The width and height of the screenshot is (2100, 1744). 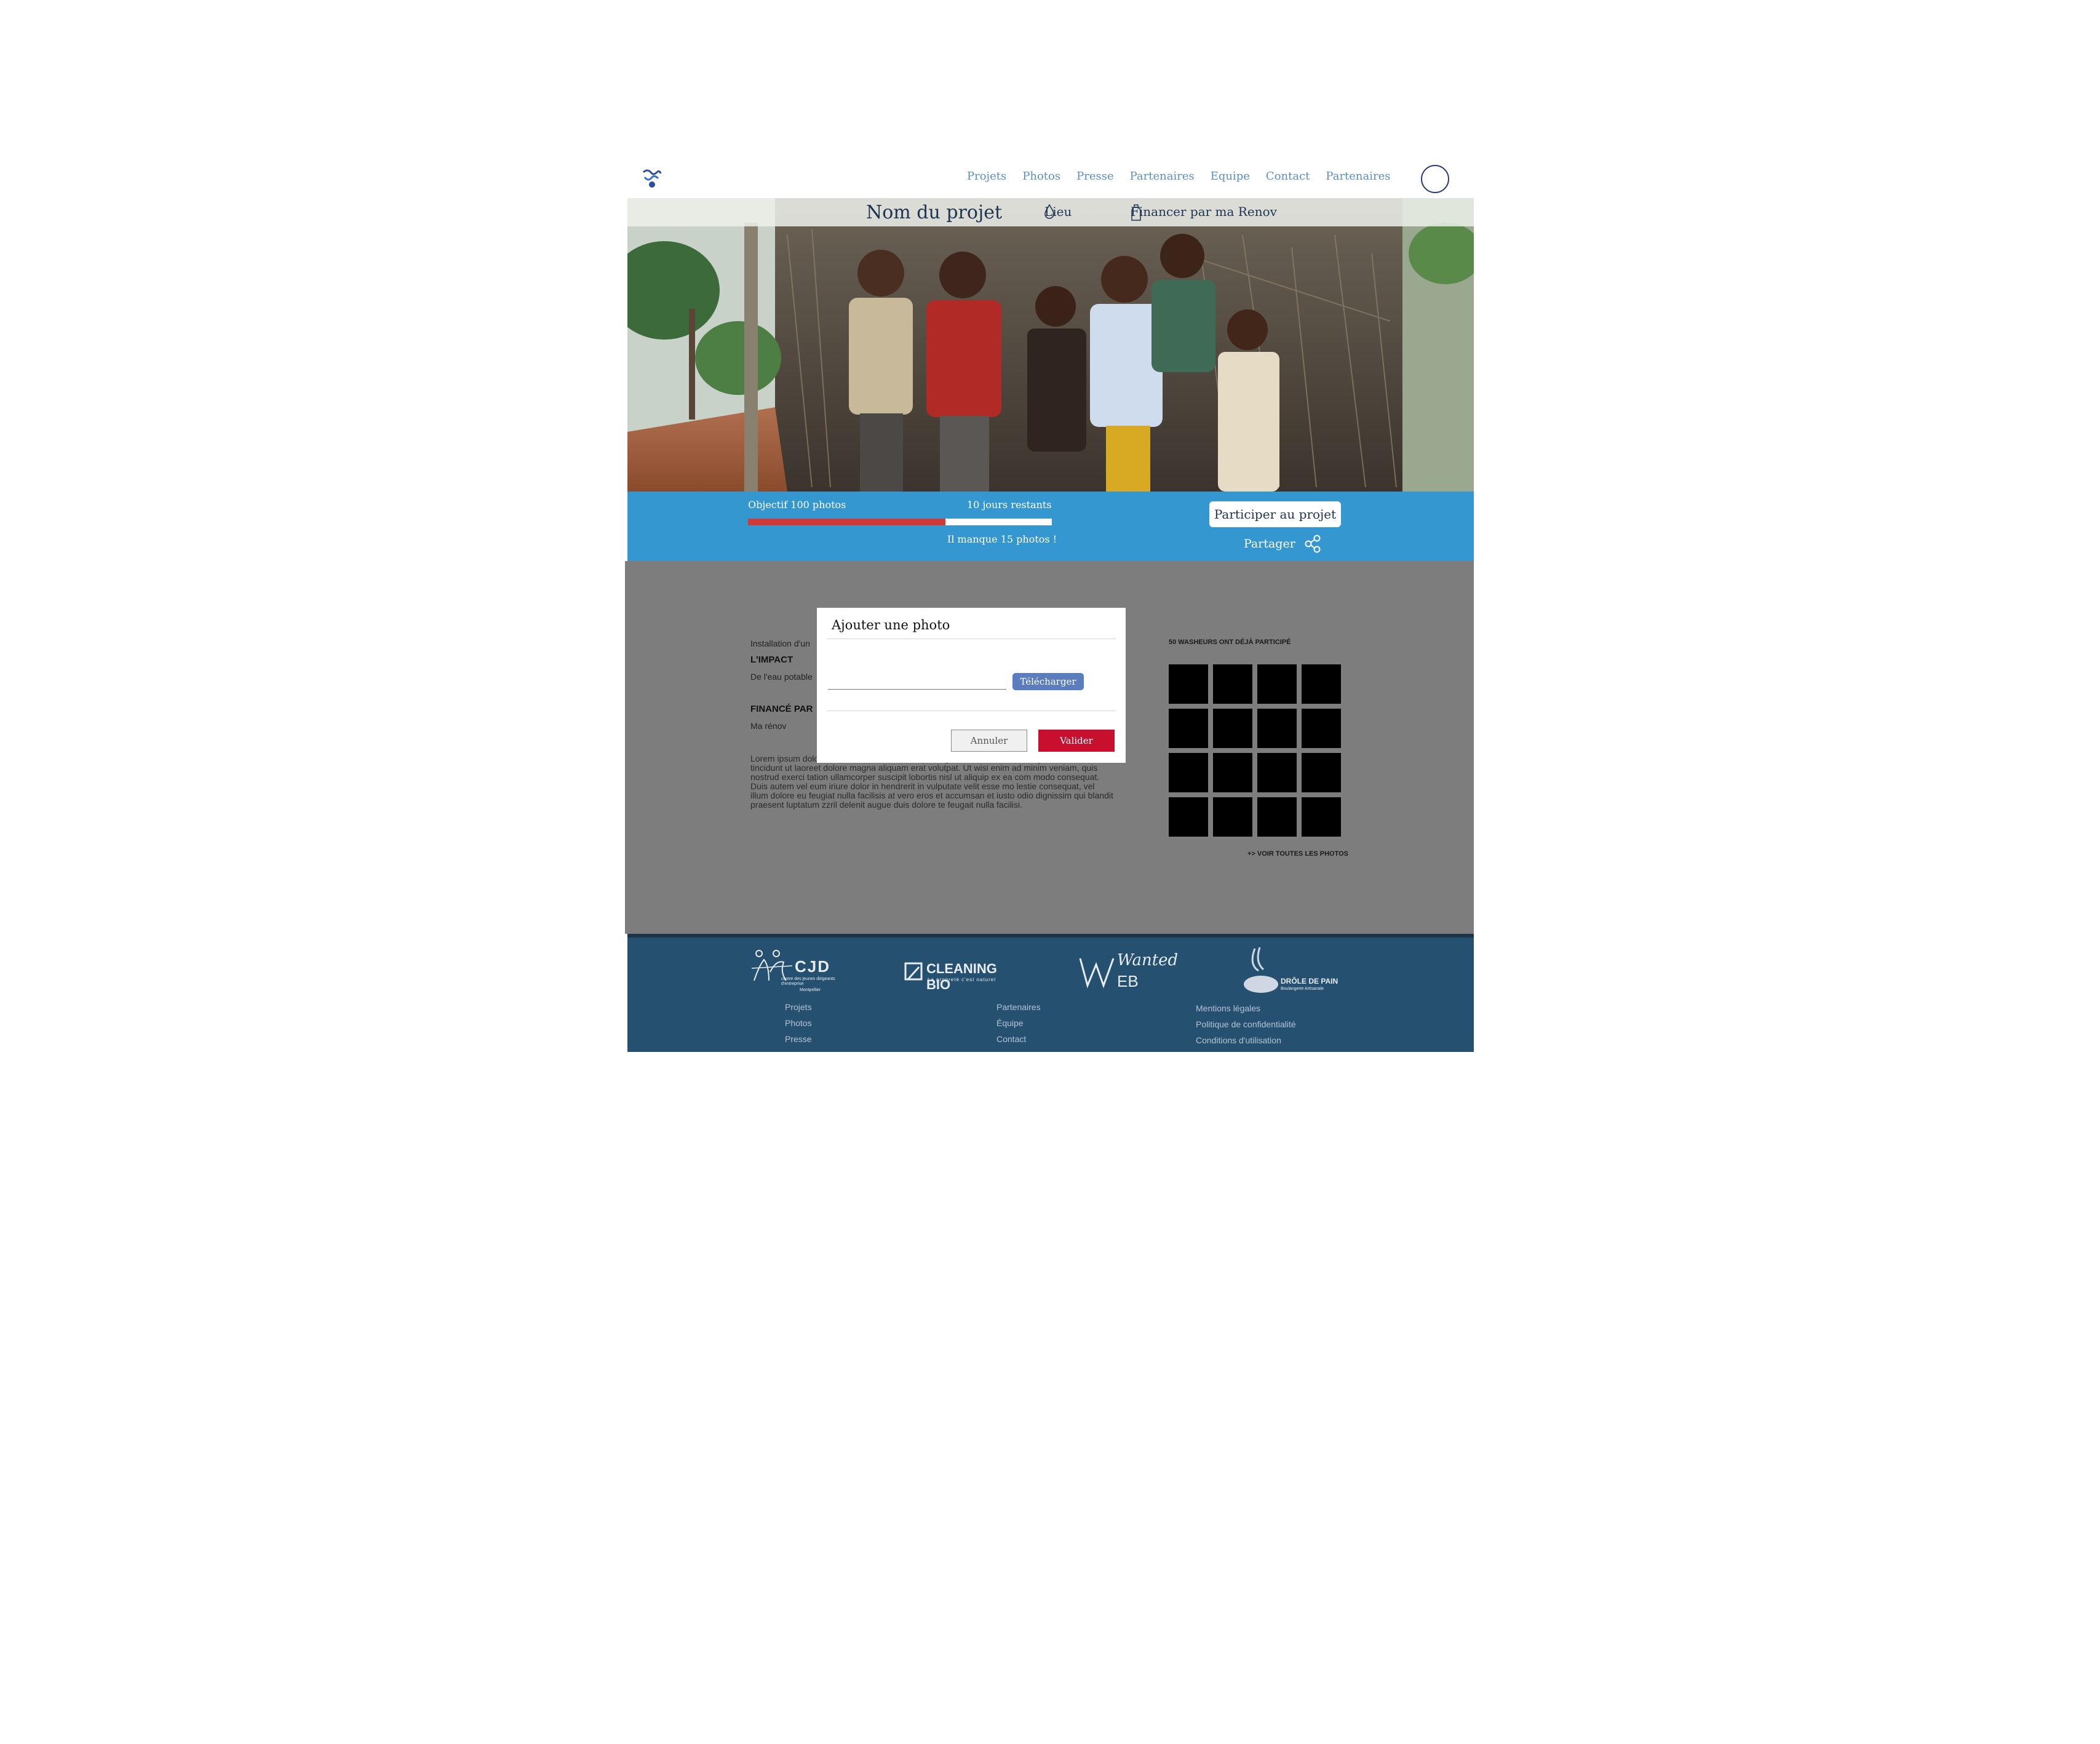 I want to click on project-title: Nom du projet, so click(x=934, y=213).